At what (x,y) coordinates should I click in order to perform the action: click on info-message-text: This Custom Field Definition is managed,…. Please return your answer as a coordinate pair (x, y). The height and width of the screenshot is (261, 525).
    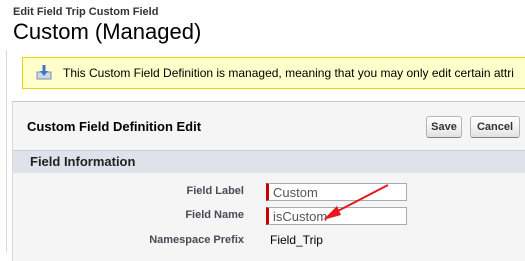
    Looking at the image, I should click on (288, 73).